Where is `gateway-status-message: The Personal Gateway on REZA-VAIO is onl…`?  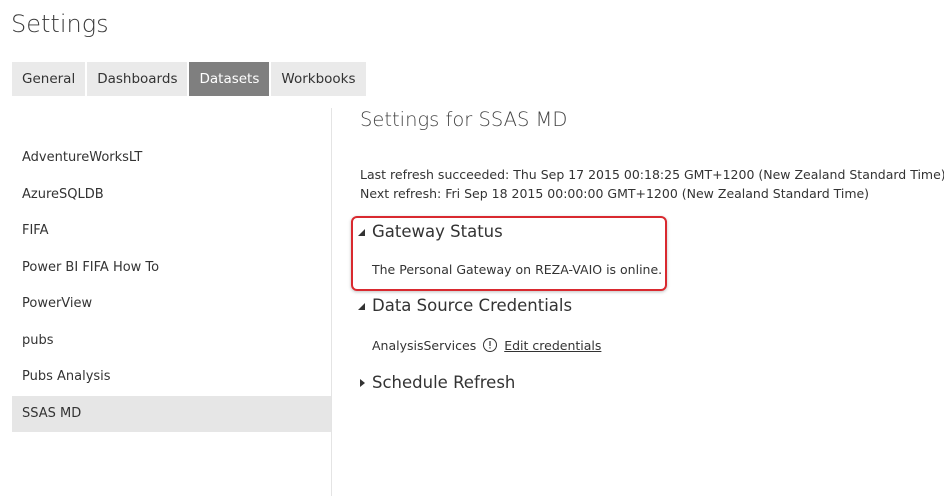
gateway-status-message: The Personal Gateway on REZA-VAIO is onl… is located at coordinates (517, 269).